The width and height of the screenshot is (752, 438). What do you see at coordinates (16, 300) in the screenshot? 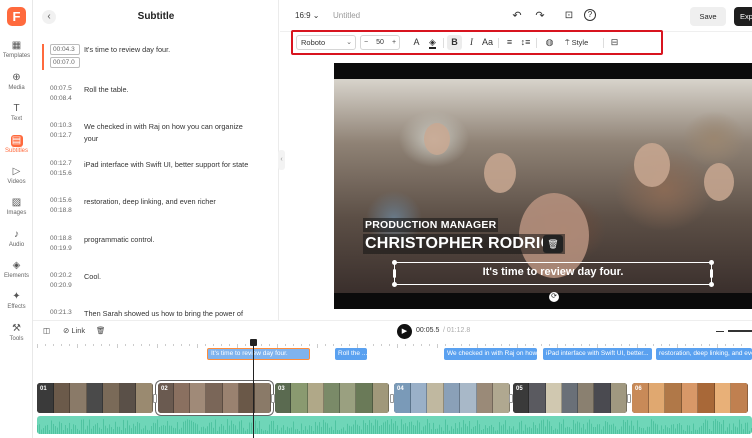
I see `rail-item-effects: ✦ Effects` at bounding box center [16, 300].